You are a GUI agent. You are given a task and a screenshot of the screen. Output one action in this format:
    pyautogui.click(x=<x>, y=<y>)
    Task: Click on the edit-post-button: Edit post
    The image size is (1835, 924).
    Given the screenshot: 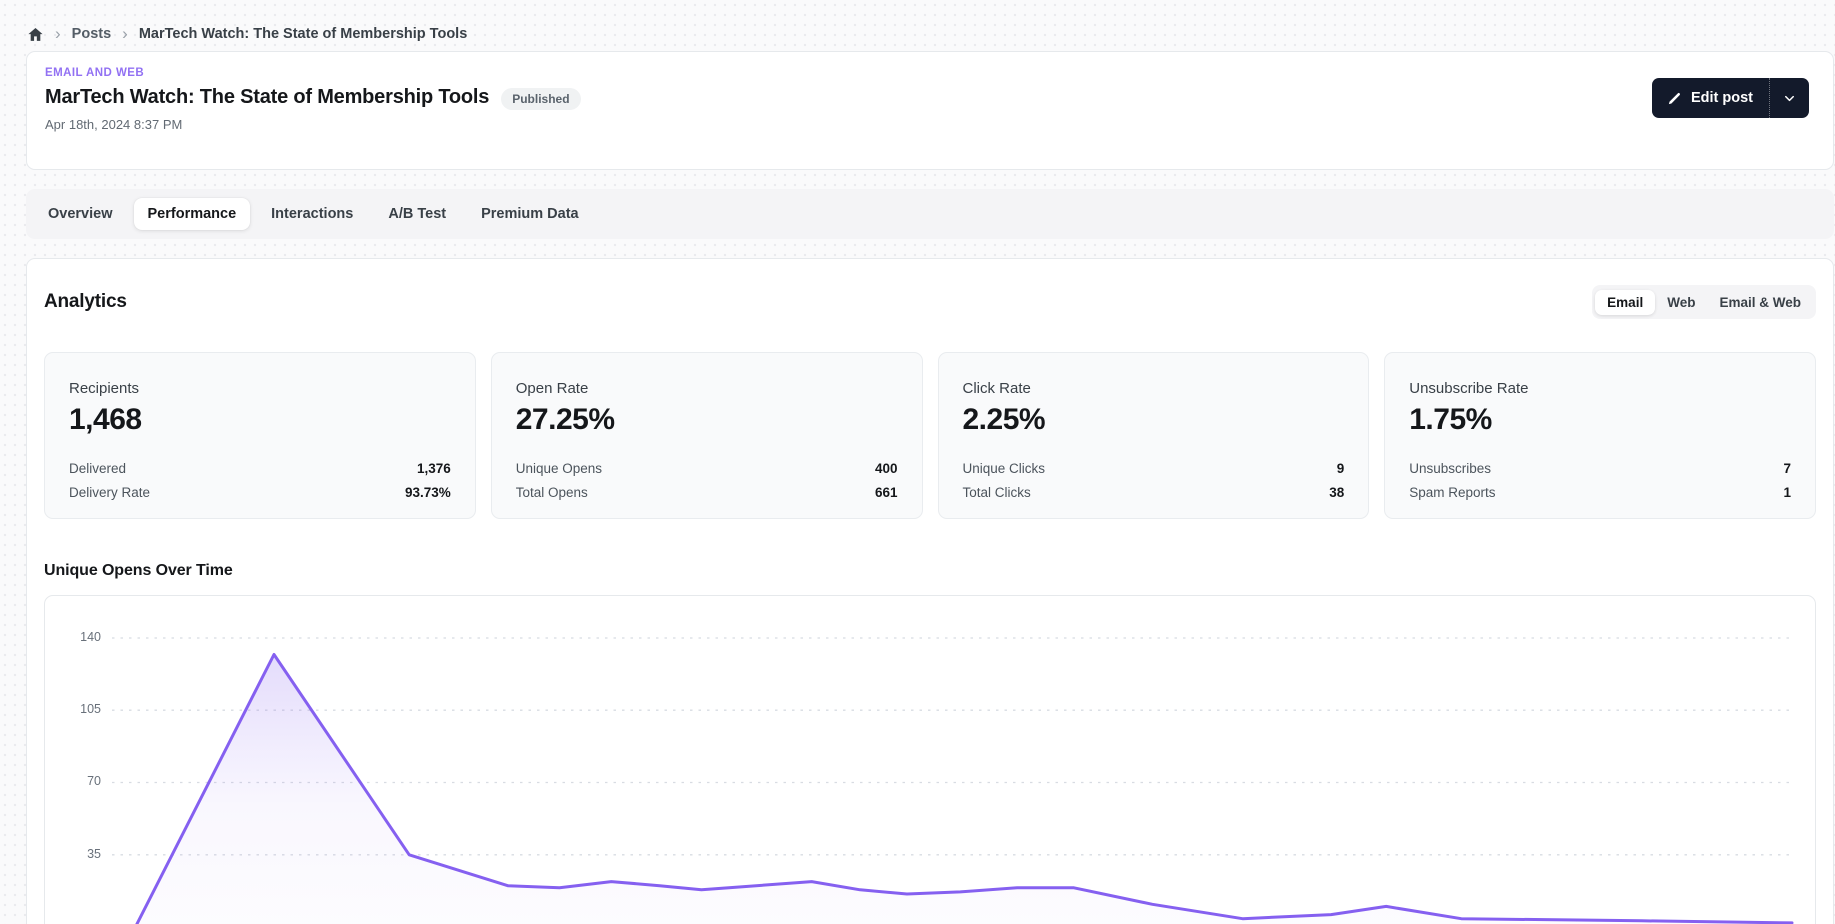 What is the action you would take?
    pyautogui.click(x=1710, y=98)
    